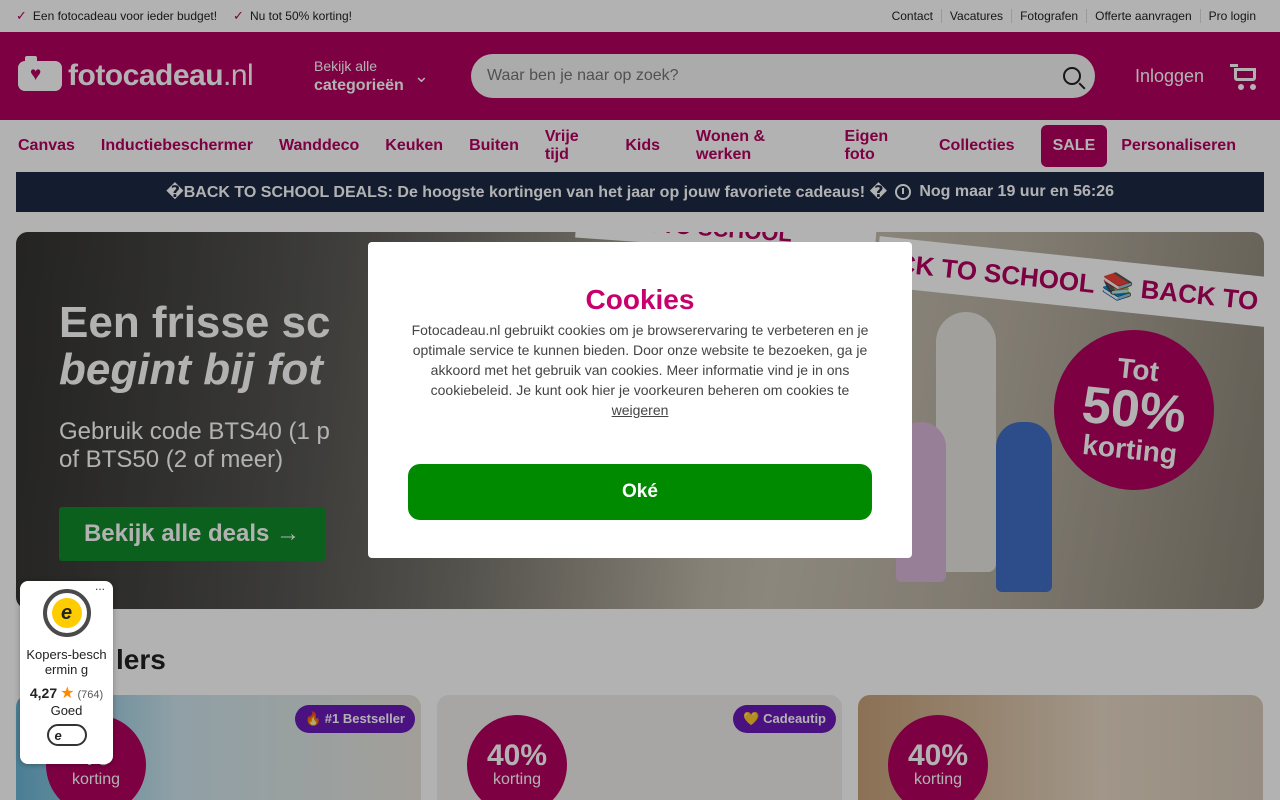 The width and height of the screenshot is (1280, 800). I want to click on rating-score: 4,27, so click(43, 693).